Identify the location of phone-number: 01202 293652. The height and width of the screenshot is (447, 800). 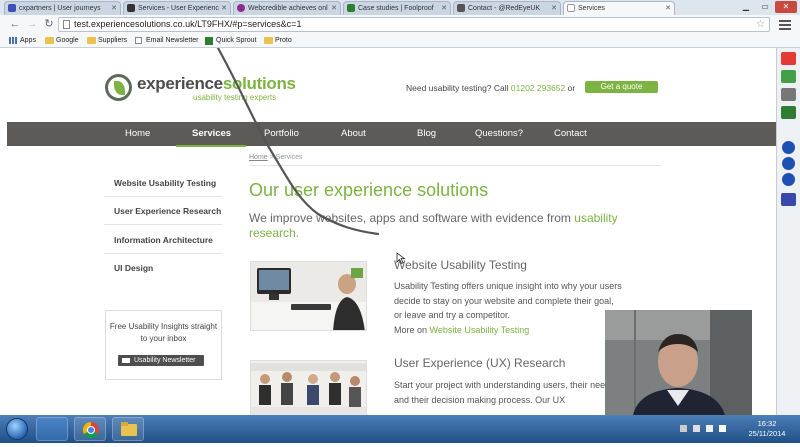
(538, 88).